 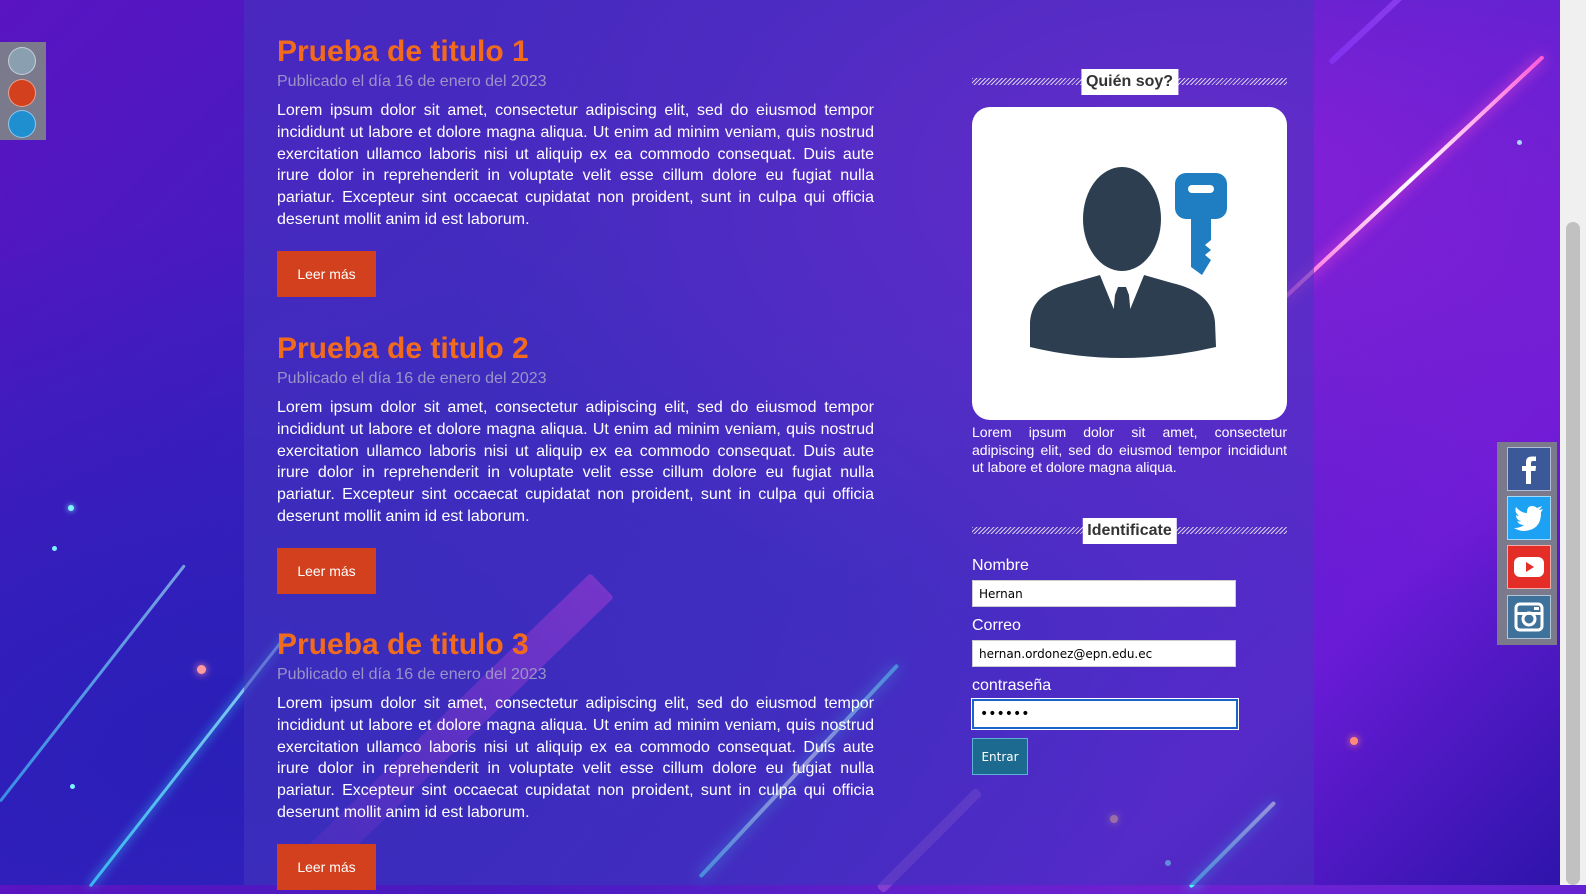 I want to click on submit-button: Entrar, so click(x=1000, y=756).